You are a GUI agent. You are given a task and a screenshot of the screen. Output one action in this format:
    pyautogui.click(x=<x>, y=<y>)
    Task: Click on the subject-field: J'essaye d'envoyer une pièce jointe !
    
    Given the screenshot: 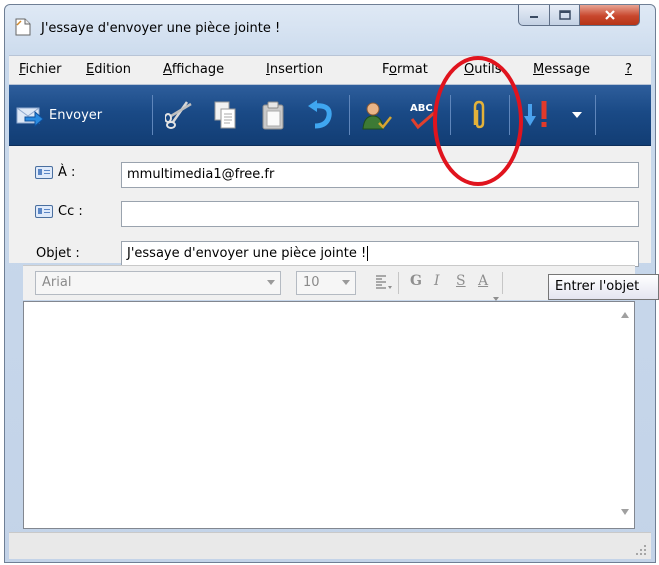 What is the action you would take?
    pyautogui.click(x=380, y=254)
    